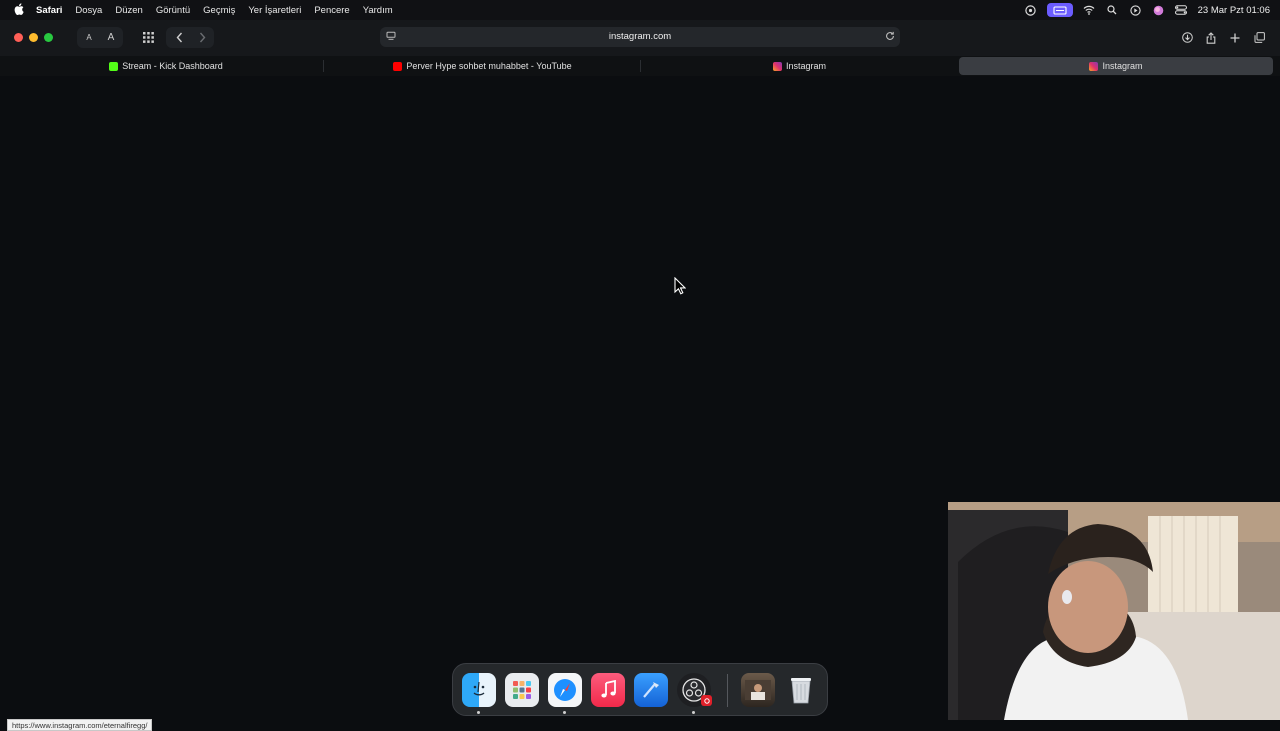 This screenshot has height=731, width=1280. What do you see at coordinates (565, 690) in the screenshot?
I see `safari-icon` at bounding box center [565, 690].